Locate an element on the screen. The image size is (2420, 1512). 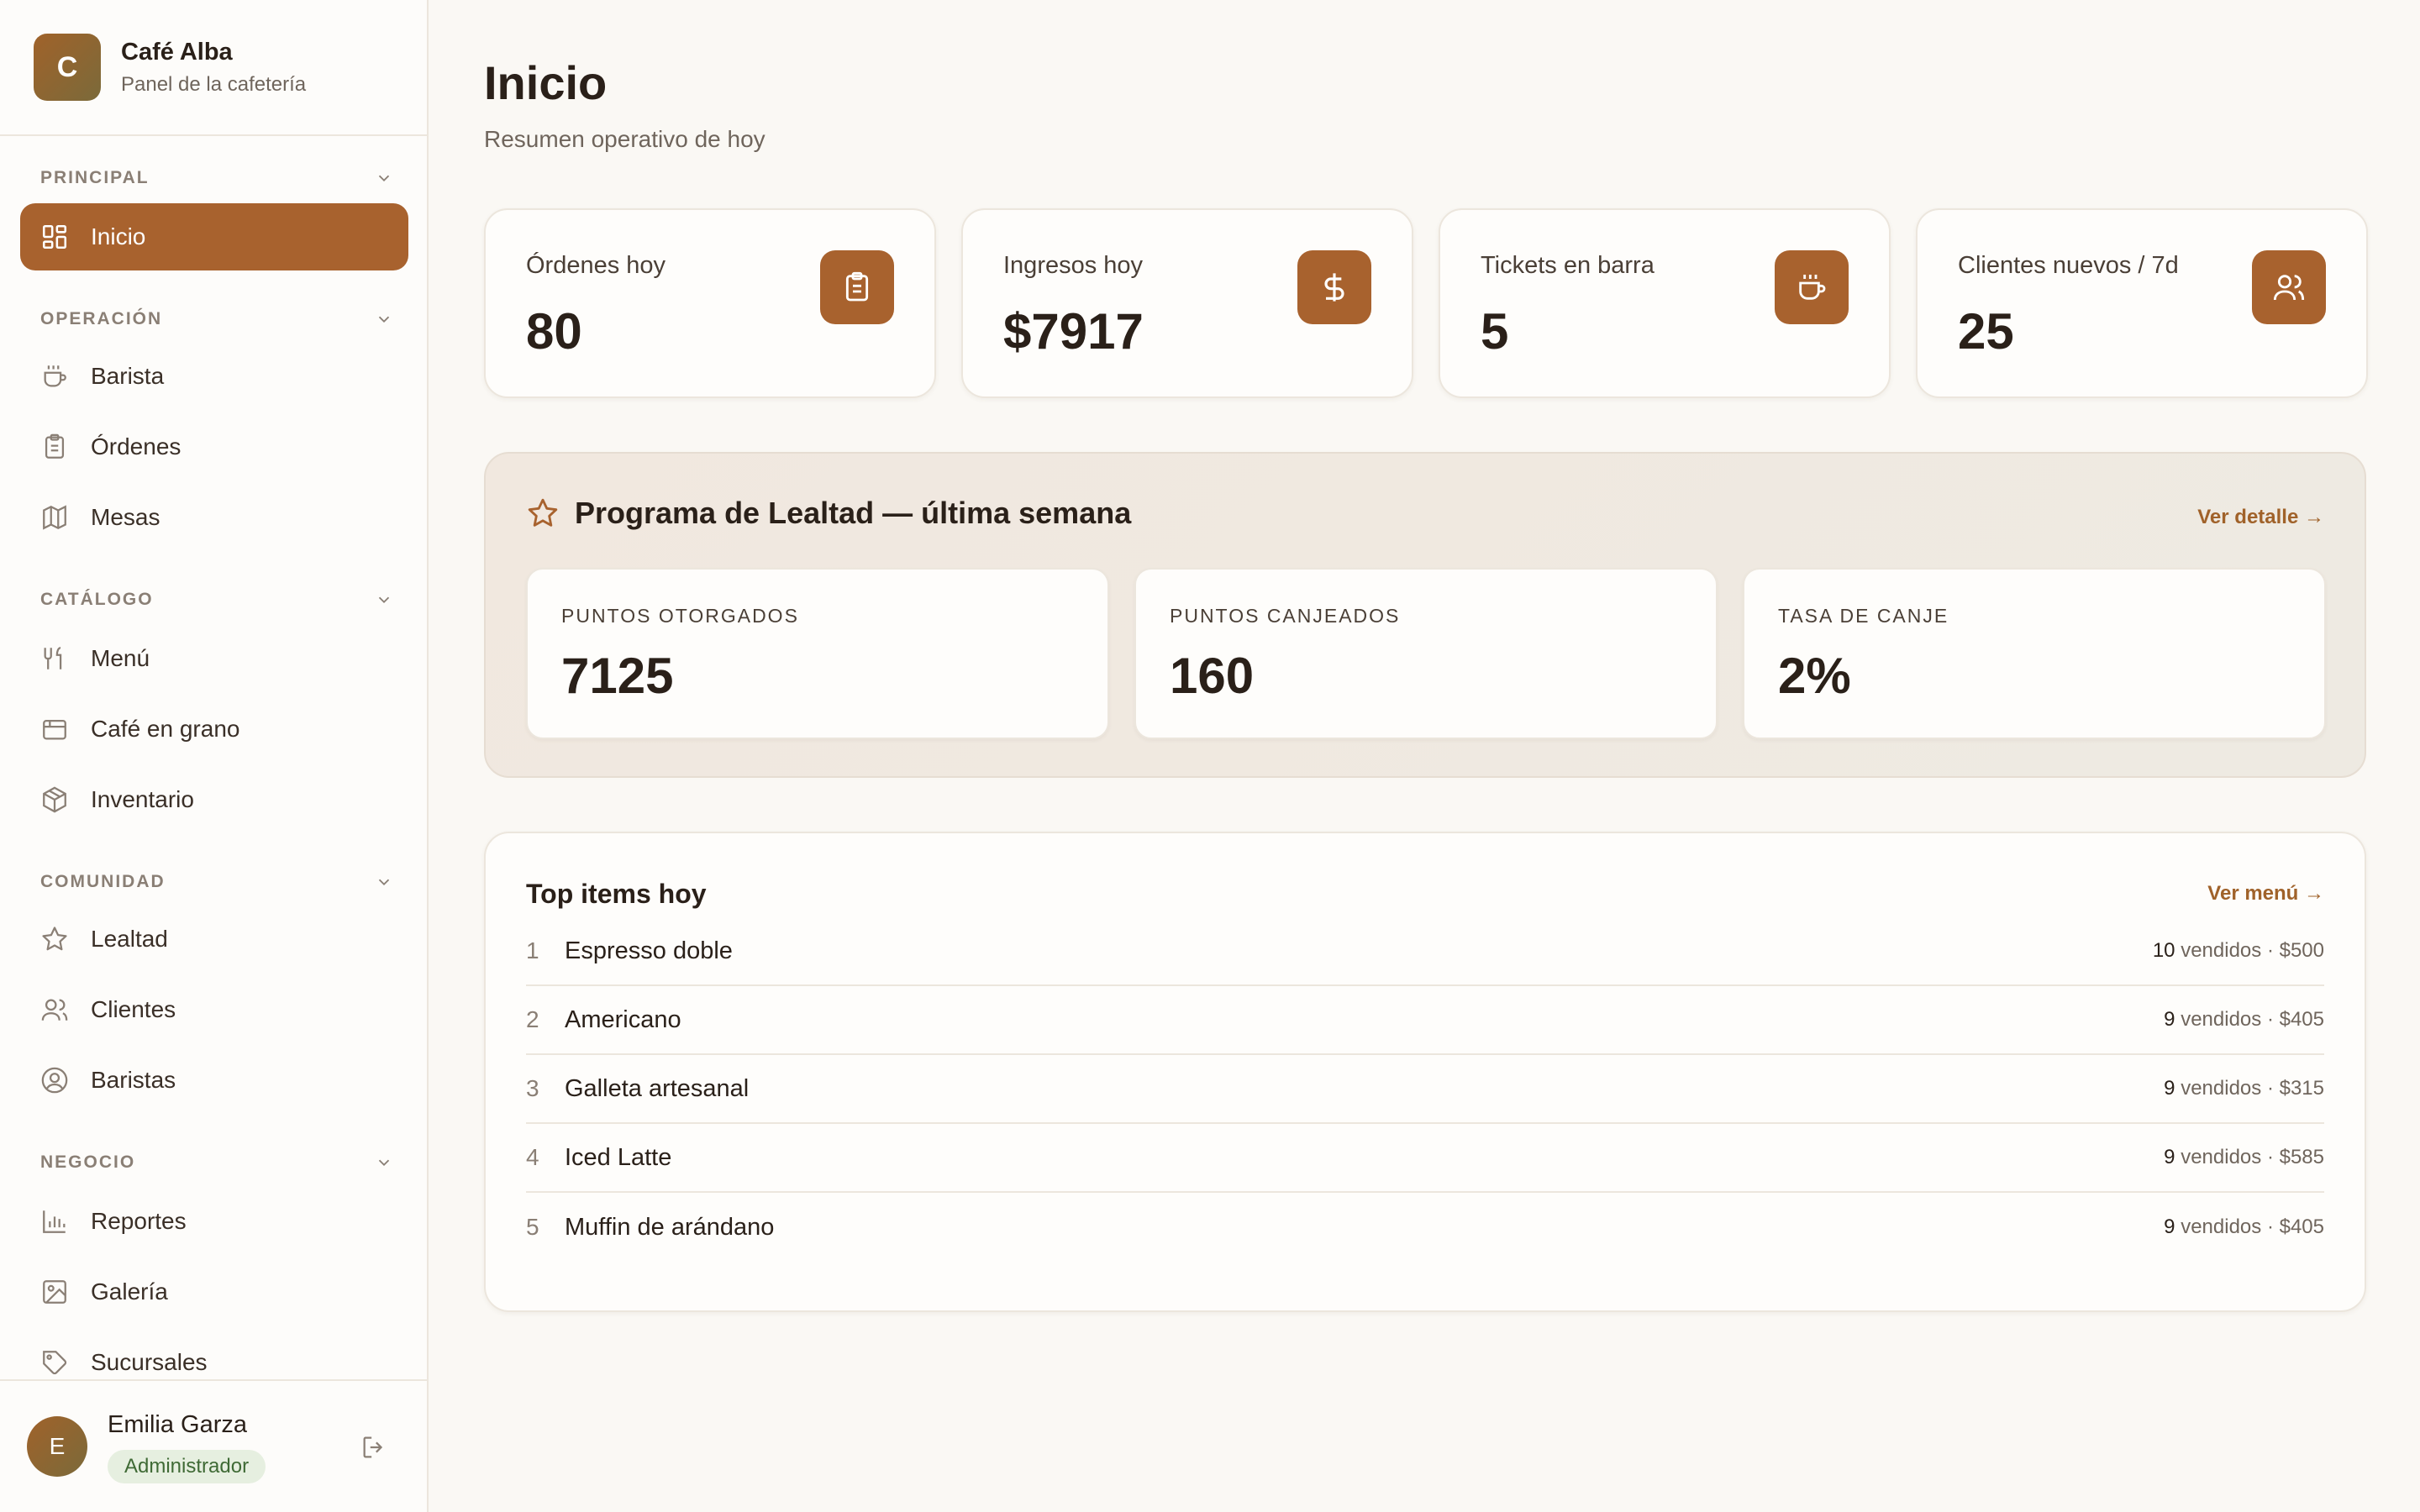
table-row: 4 Iced Latte 9 vendidos · $585 is located at coordinates (1425, 1158).